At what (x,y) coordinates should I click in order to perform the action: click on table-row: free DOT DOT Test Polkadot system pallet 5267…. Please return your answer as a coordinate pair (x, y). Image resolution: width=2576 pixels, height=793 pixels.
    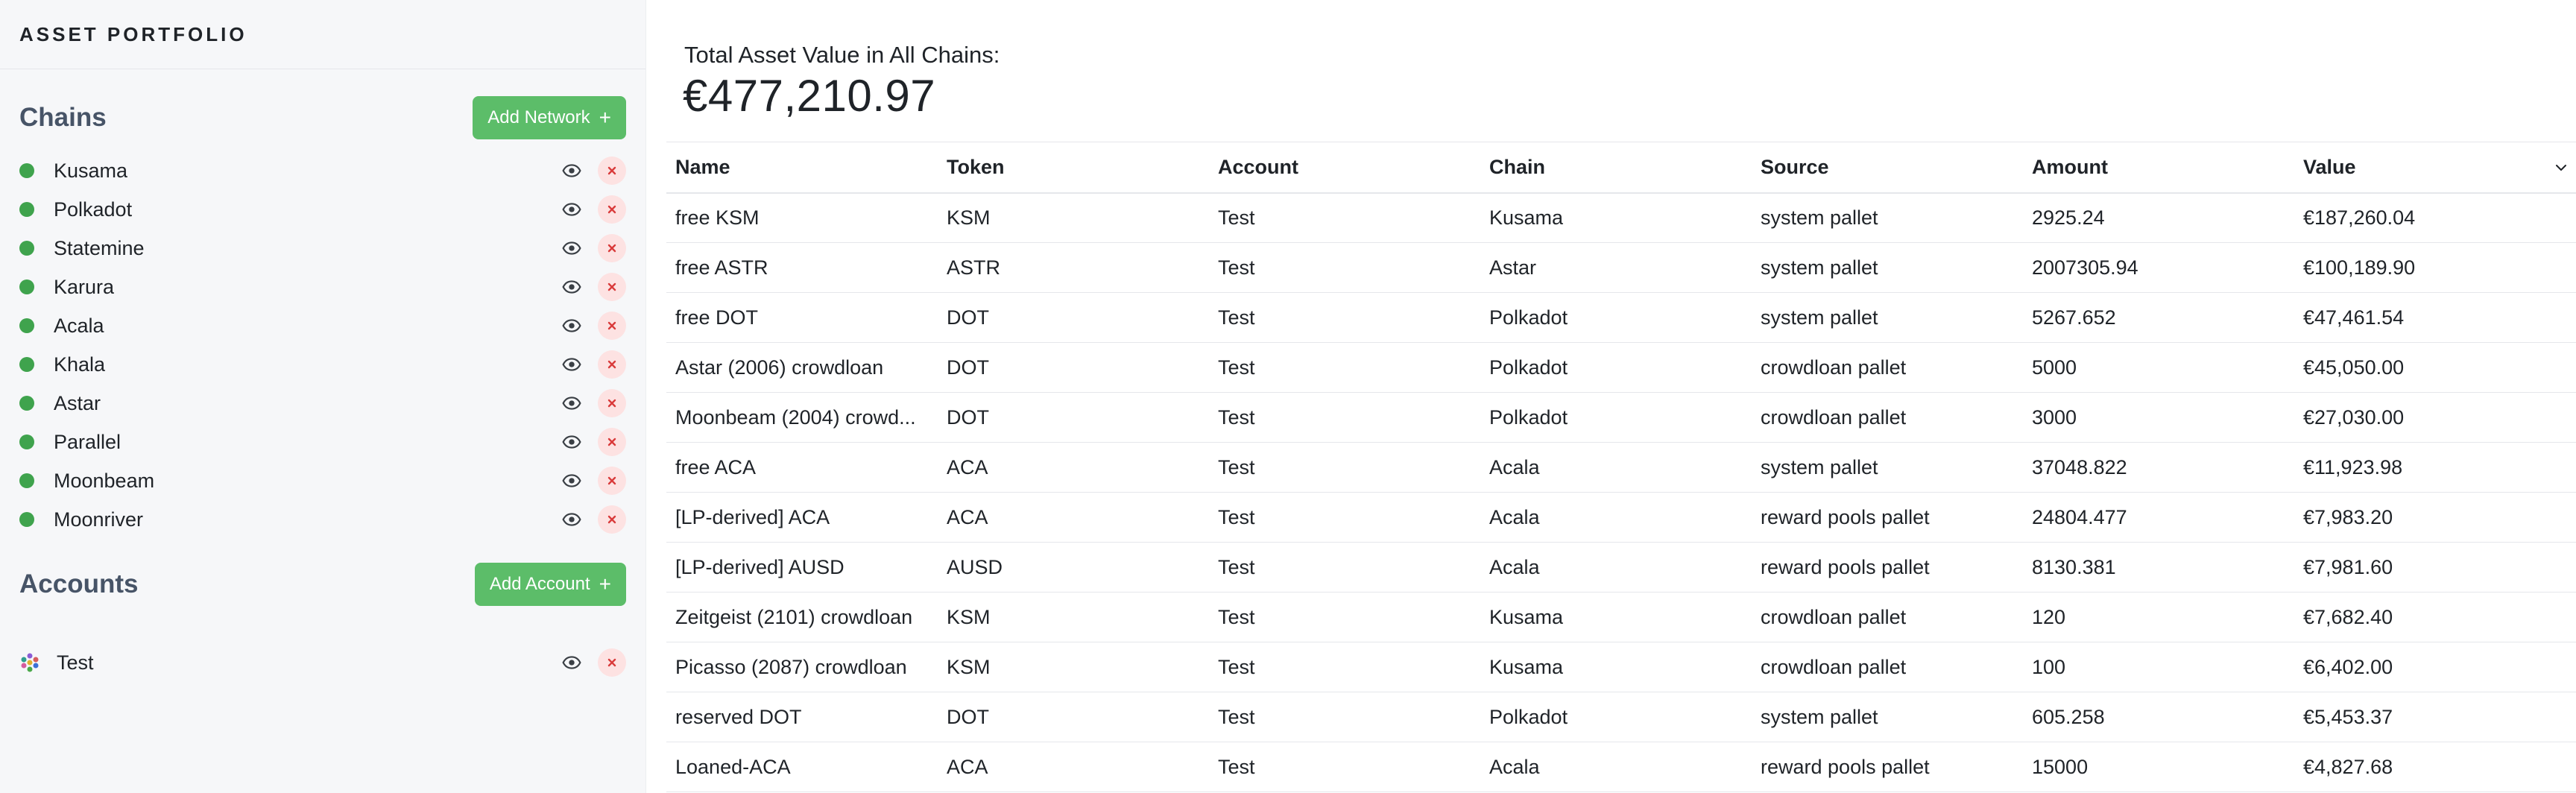
    Looking at the image, I should click on (1621, 318).